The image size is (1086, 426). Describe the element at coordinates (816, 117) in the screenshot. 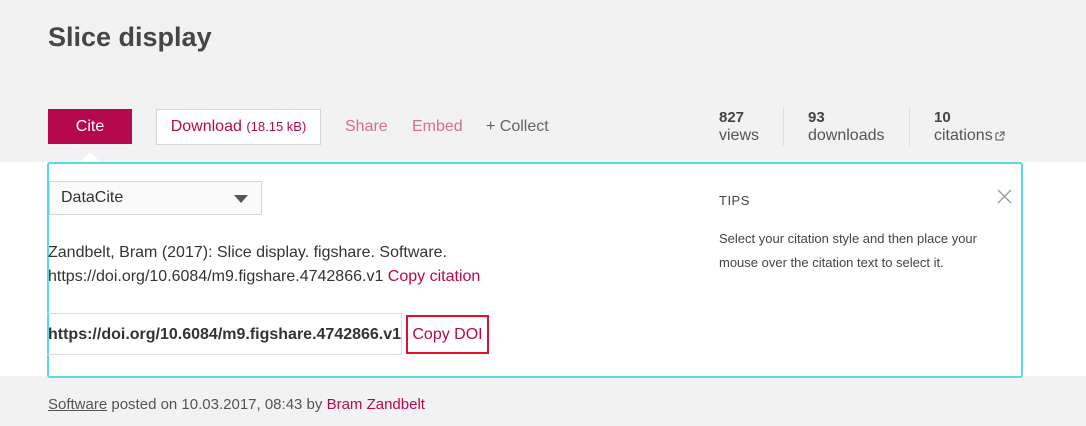

I see `stat-downloads-value: 93` at that location.